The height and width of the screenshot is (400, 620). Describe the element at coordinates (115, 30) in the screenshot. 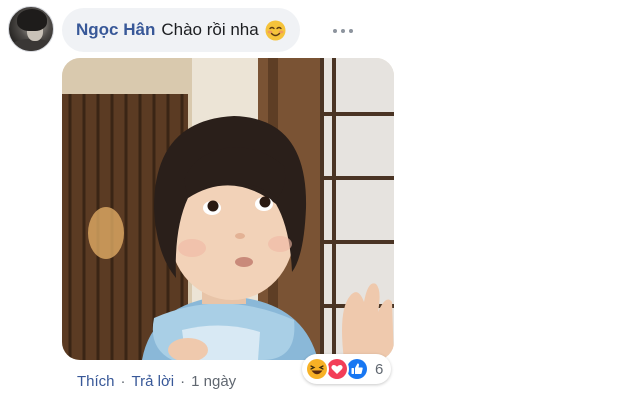

I see `author-name: Ngọc Hân` at that location.